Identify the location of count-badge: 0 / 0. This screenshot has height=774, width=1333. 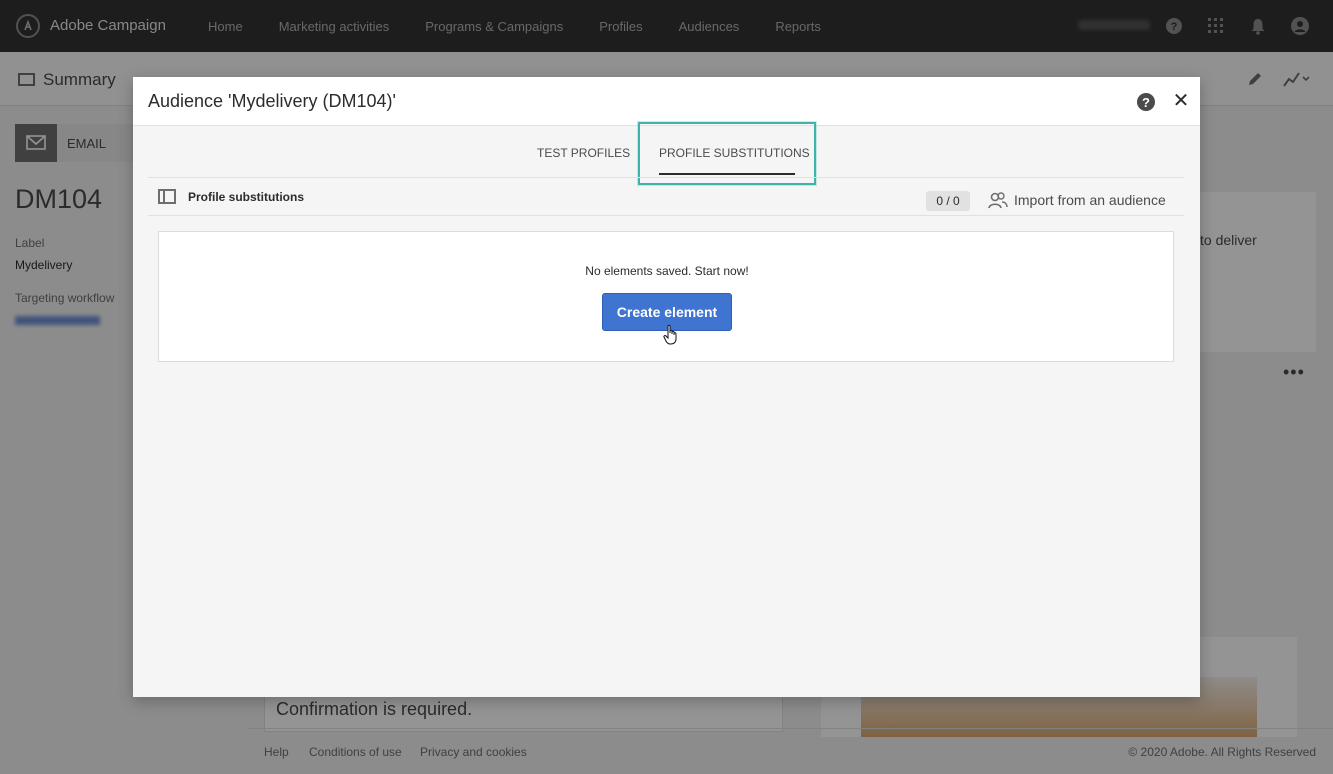
(948, 201).